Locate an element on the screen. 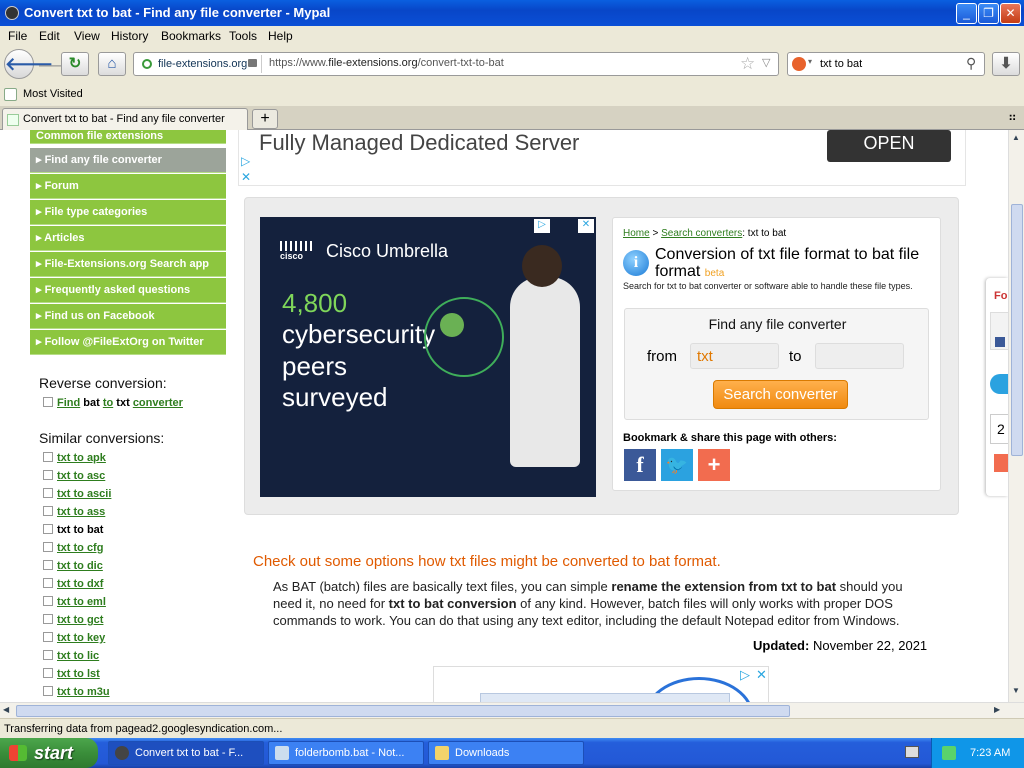 The height and width of the screenshot is (768, 1024). start-button: start is located at coordinates (49, 753).